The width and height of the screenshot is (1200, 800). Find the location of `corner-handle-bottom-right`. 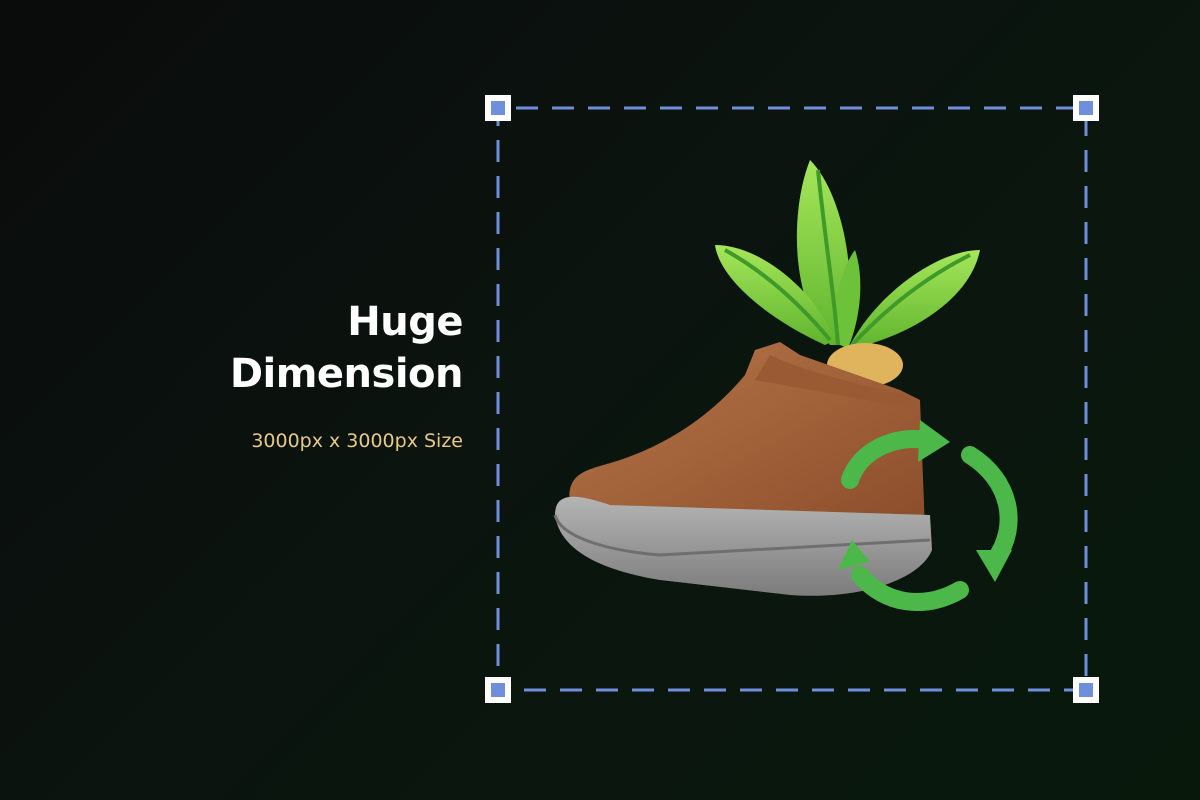

corner-handle-bottom-right is located at coordinates (1086, 690).